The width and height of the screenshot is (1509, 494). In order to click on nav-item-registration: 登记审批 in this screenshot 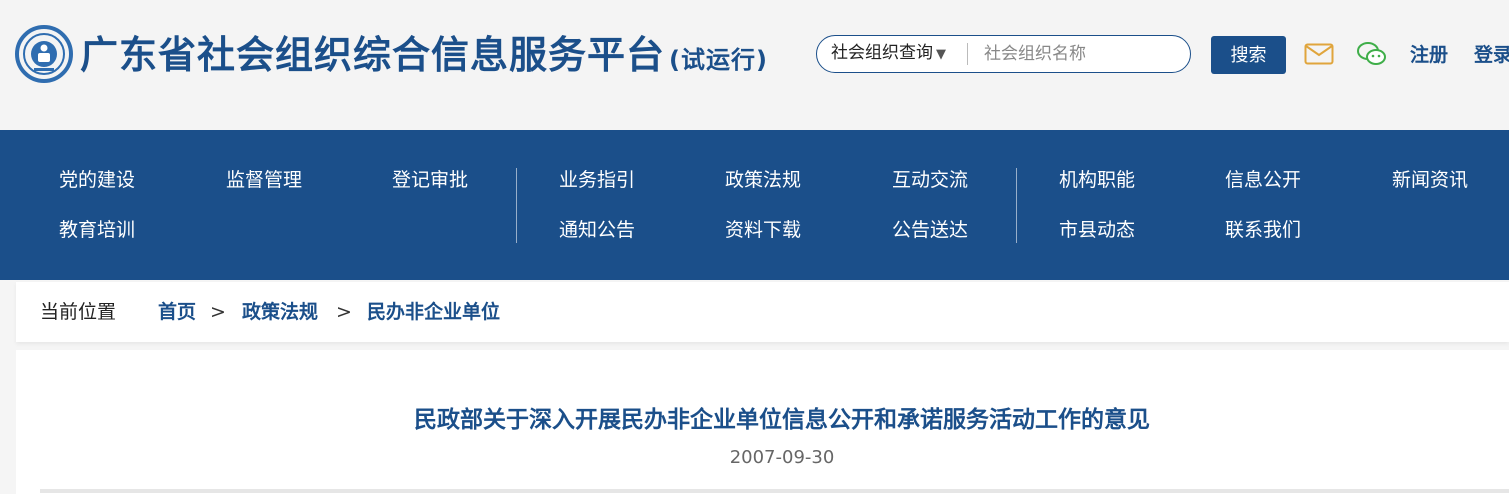, I will do `click(430, 180)`.